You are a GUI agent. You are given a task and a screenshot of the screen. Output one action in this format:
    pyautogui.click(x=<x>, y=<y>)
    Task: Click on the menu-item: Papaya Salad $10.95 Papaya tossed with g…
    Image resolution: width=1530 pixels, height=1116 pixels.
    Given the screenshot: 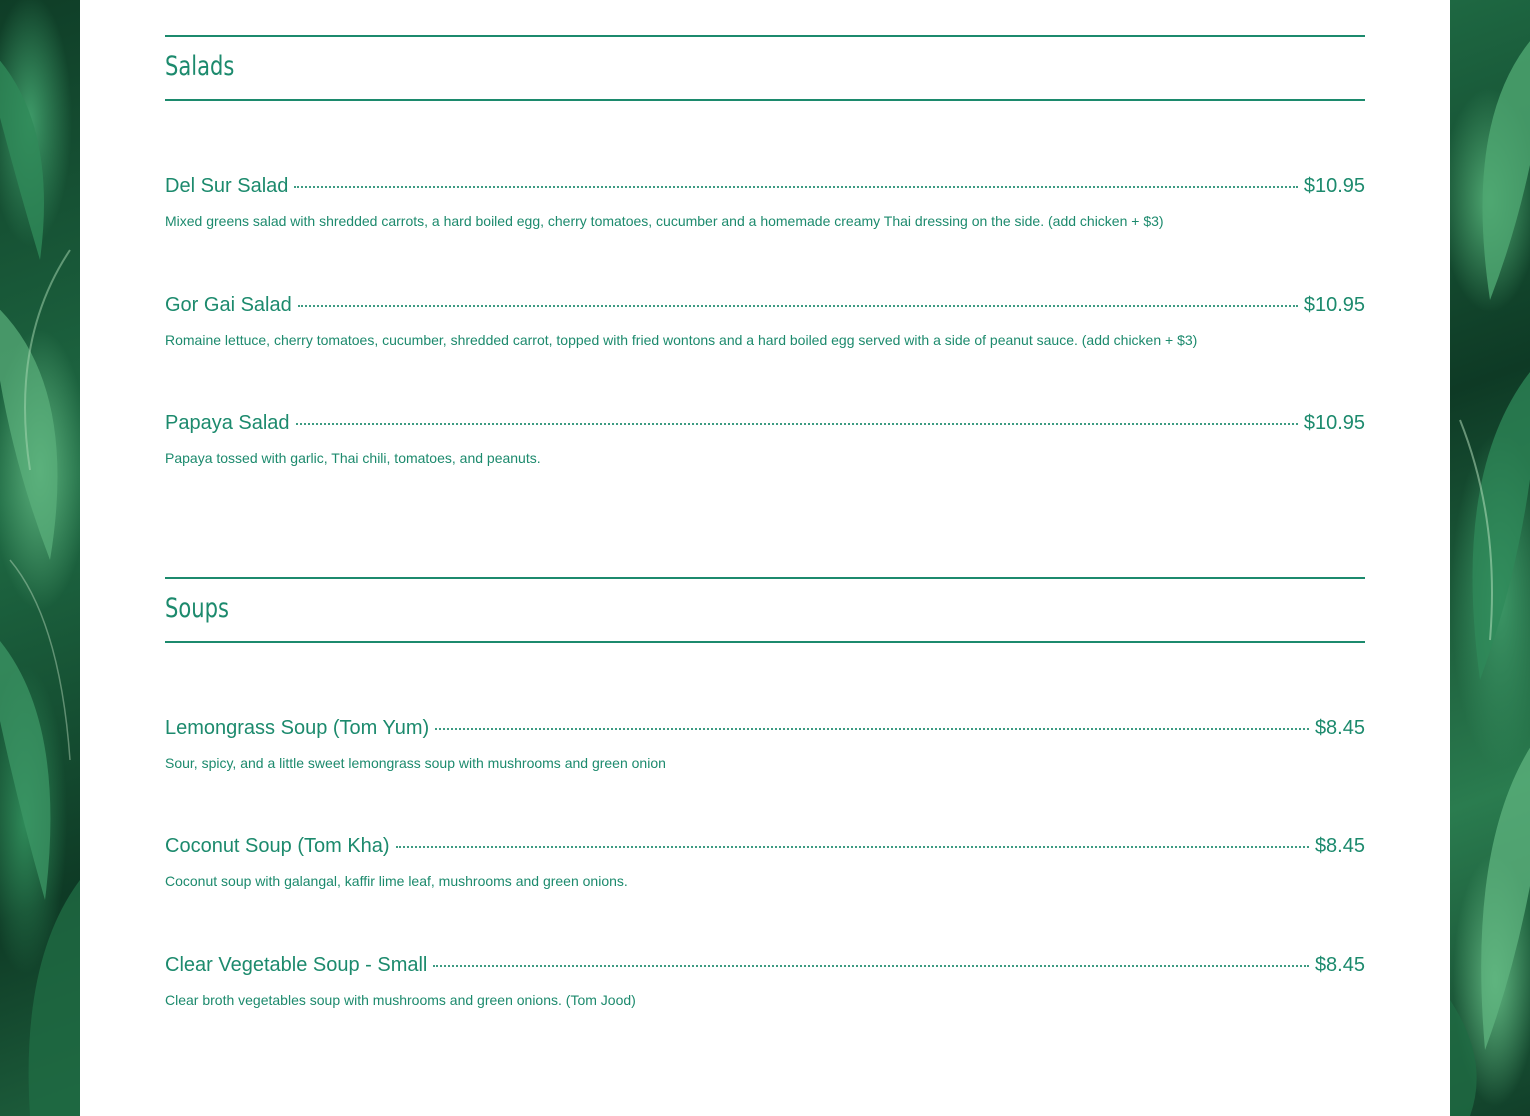 What is the action you would take?
    pyautogui.click(x=765, y=439)
    